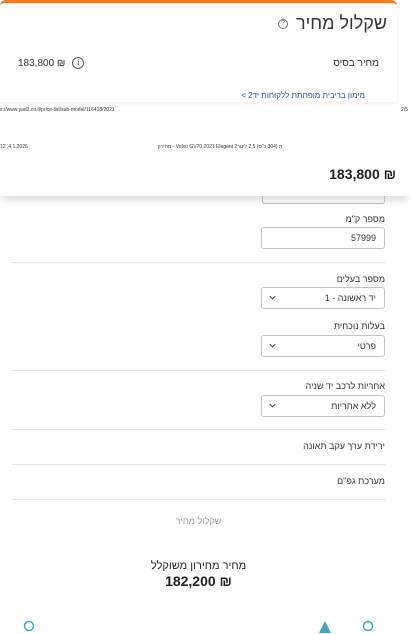 Image resolution: width=410 pixels, height=634 pixels. What do you see at coordinates (14, 147) in the screenshot?
I see `print-date: 12 ,4,1,2026` at bounding box center [14, 147].